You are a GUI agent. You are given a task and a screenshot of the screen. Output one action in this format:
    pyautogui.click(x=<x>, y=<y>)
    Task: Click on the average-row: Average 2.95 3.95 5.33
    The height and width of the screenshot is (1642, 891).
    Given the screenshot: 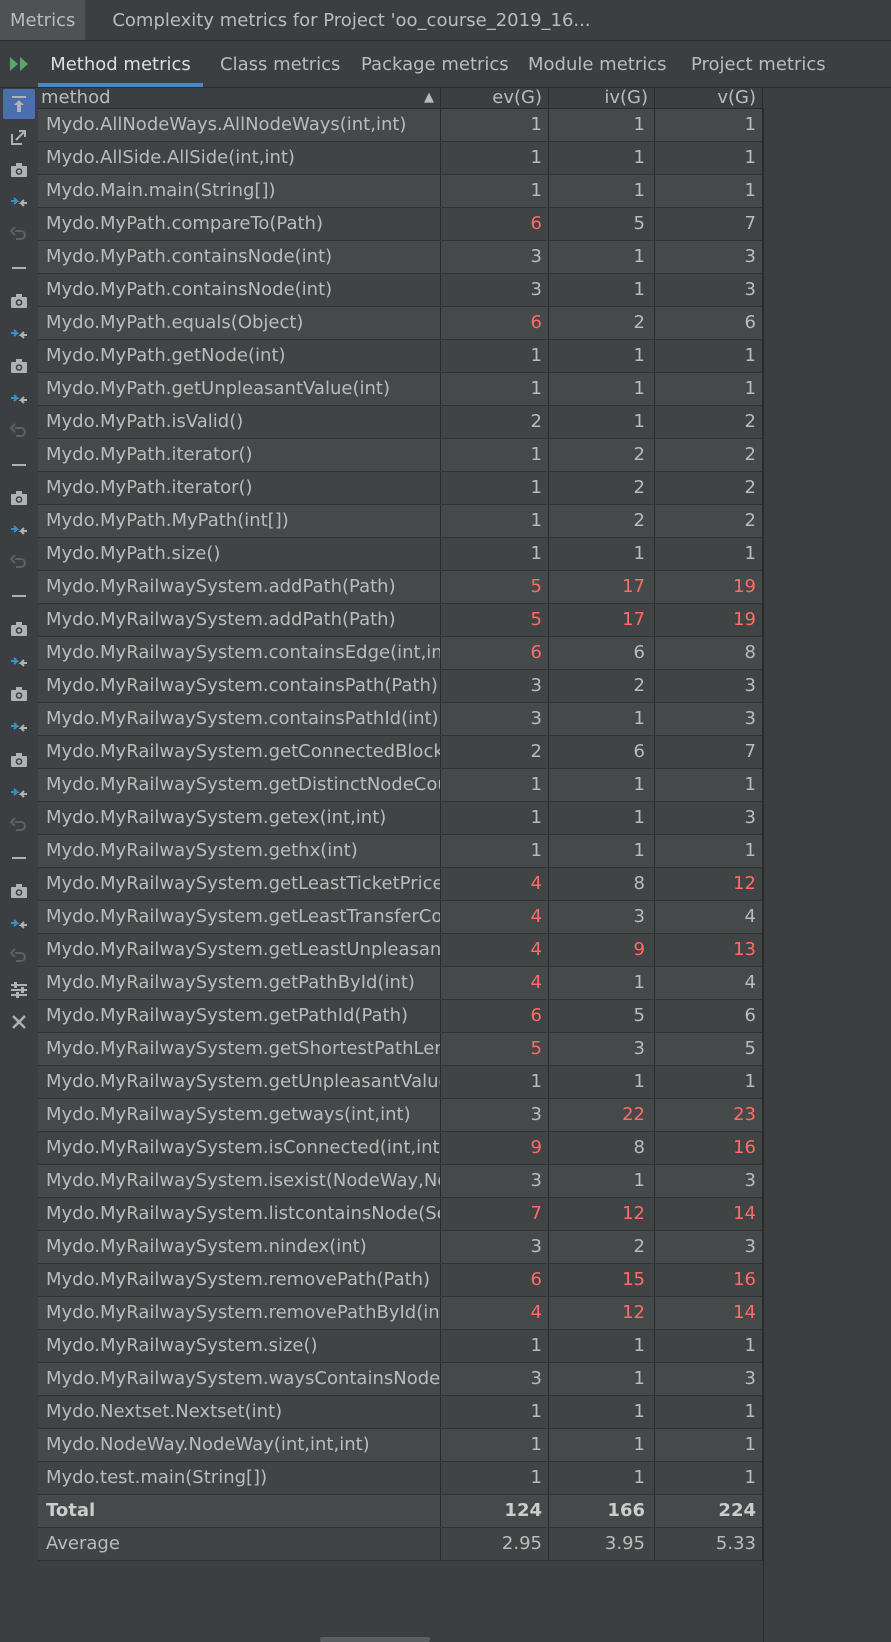 What is the action you would take?
    pyautogui.click(x=400, y=1544)
    